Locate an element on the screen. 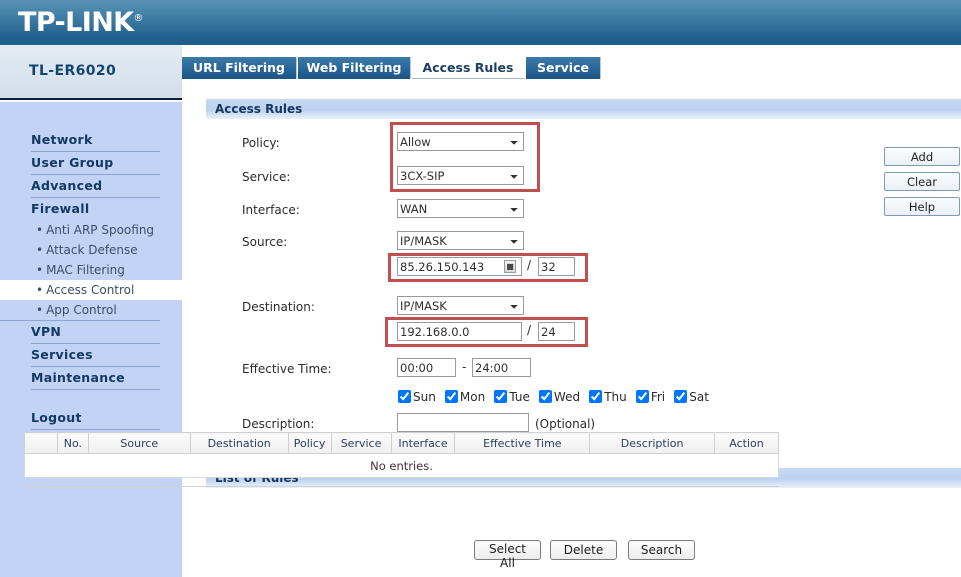  tab-label: URL Filtering is located at coordinates (239, 67).